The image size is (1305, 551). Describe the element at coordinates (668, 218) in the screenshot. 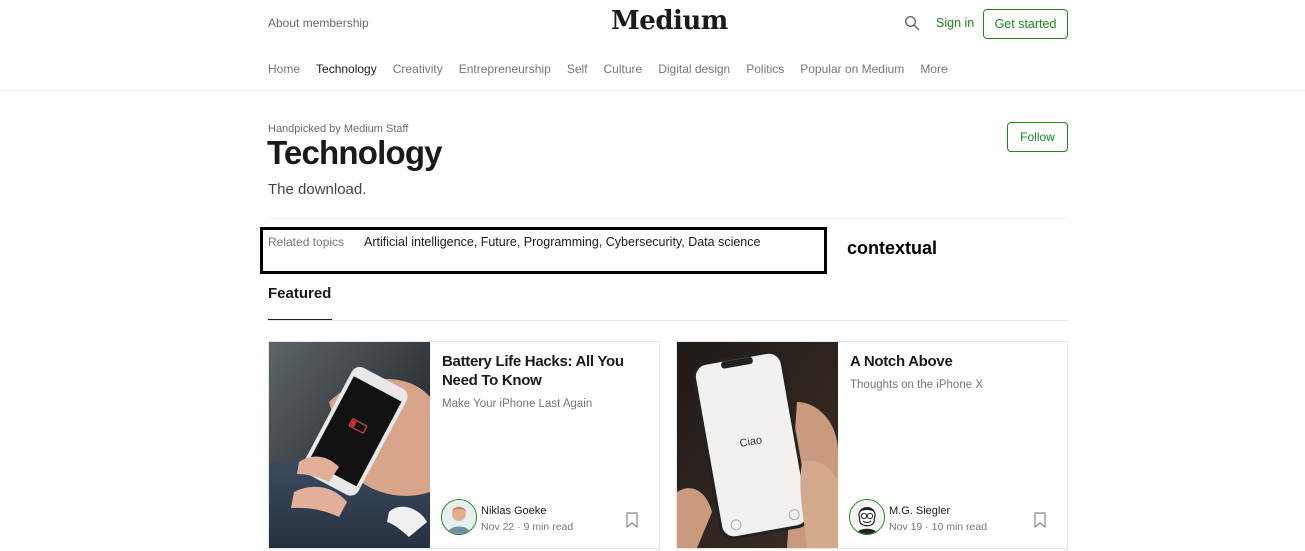

I see `divider` at that location.